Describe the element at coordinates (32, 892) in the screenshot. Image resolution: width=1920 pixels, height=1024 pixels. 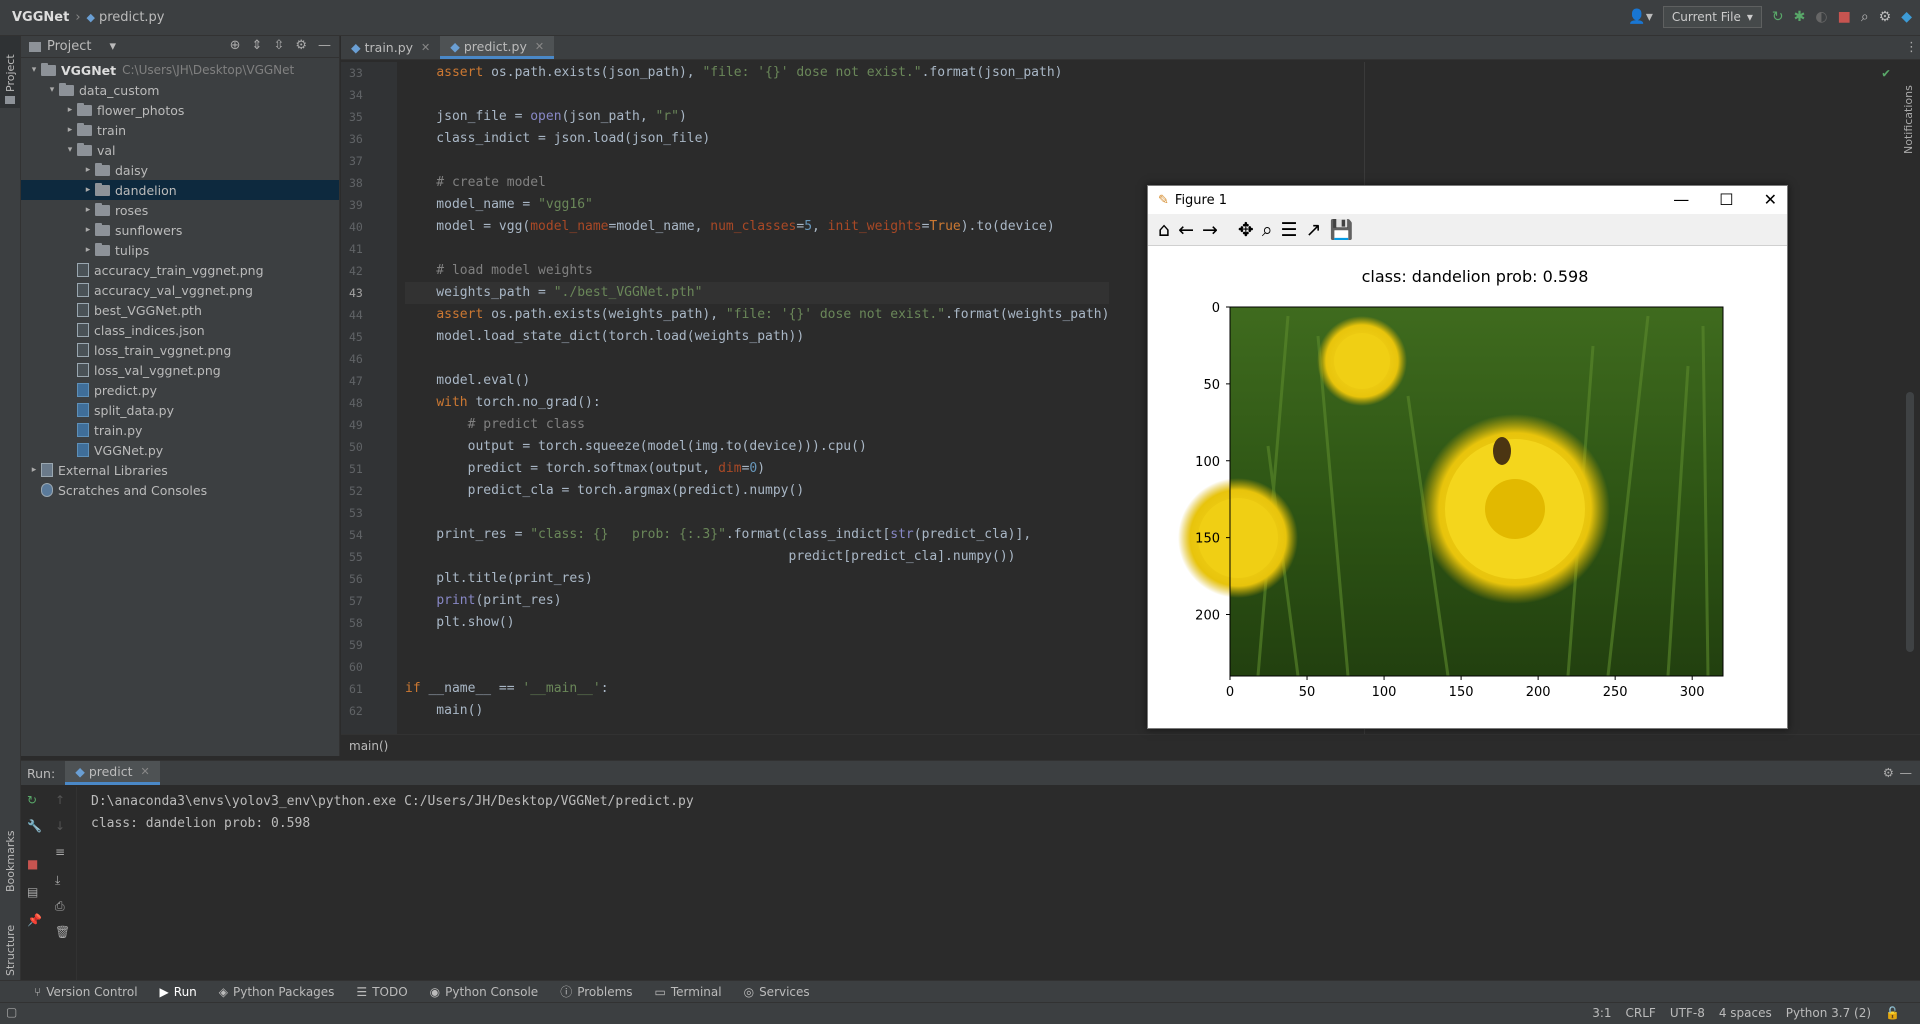
I see `layout-icon: ▤` at that location.